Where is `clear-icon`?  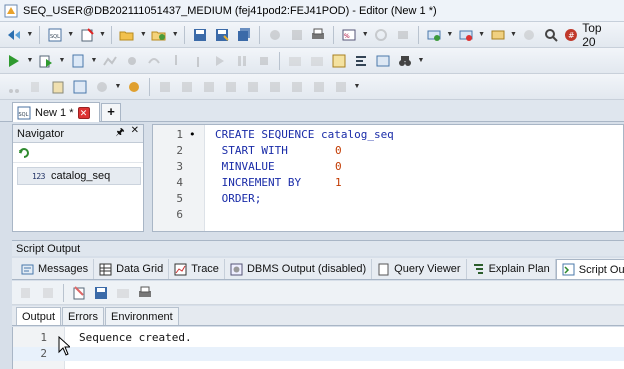
clear-icon is located at coordinates (87, 35).